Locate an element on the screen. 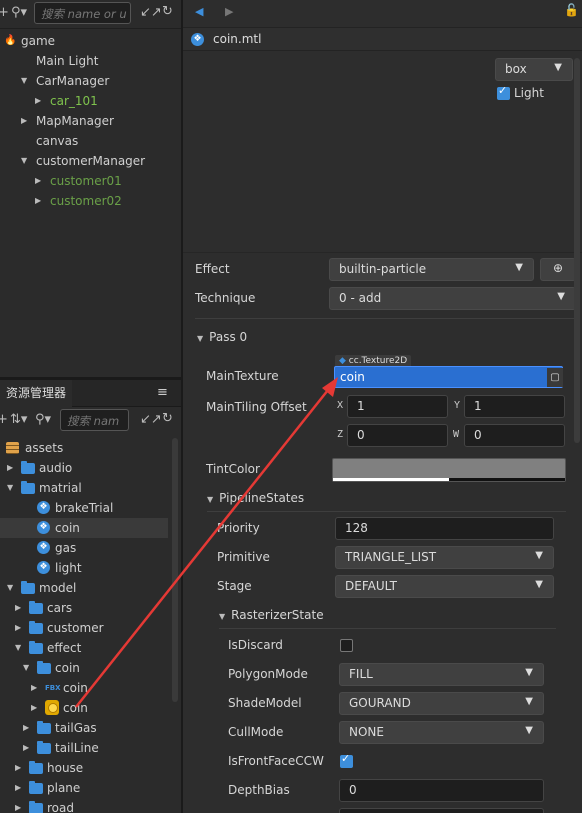  next-field-input is located at coordinates (441, 810).